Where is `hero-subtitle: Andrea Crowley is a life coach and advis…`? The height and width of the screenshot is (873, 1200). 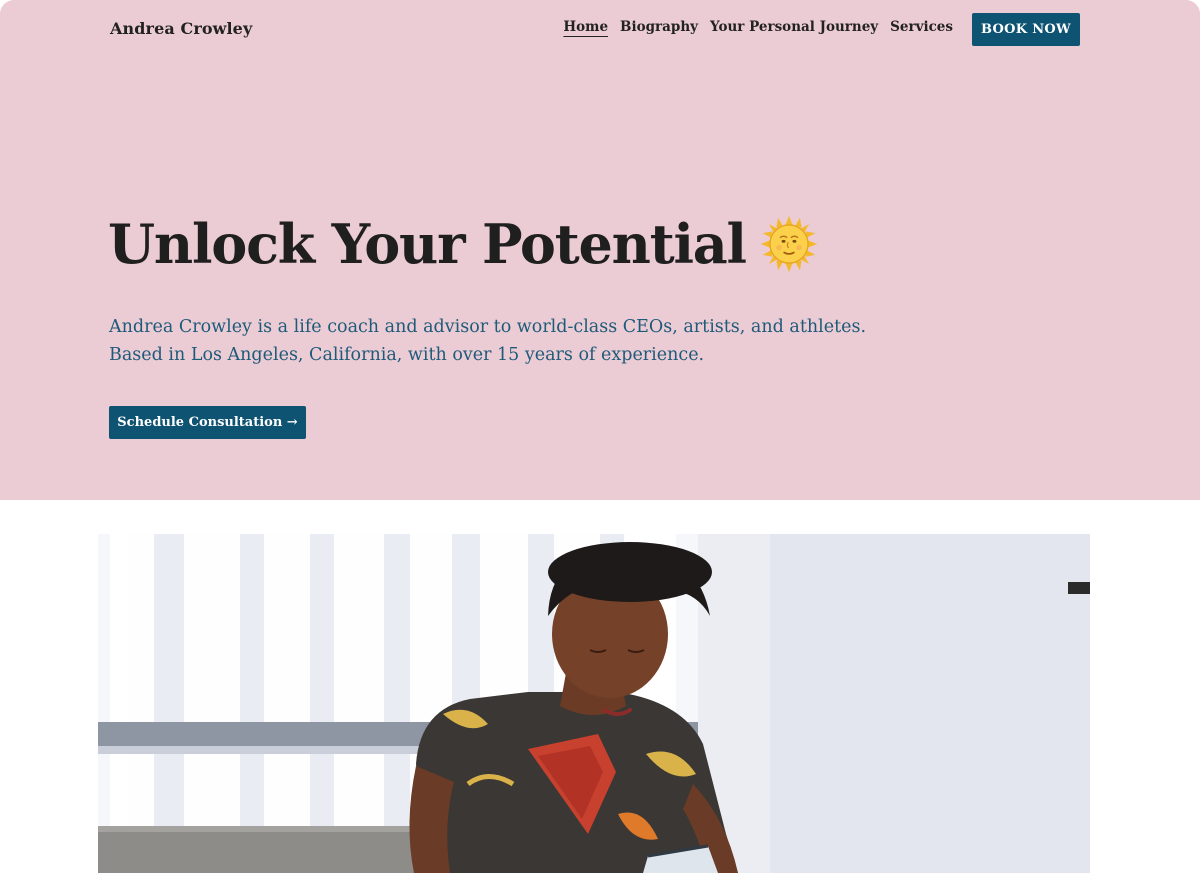 hero-subtitle: Andrea Crowley is a life coach and advis… is located at coordinates (519, 341).